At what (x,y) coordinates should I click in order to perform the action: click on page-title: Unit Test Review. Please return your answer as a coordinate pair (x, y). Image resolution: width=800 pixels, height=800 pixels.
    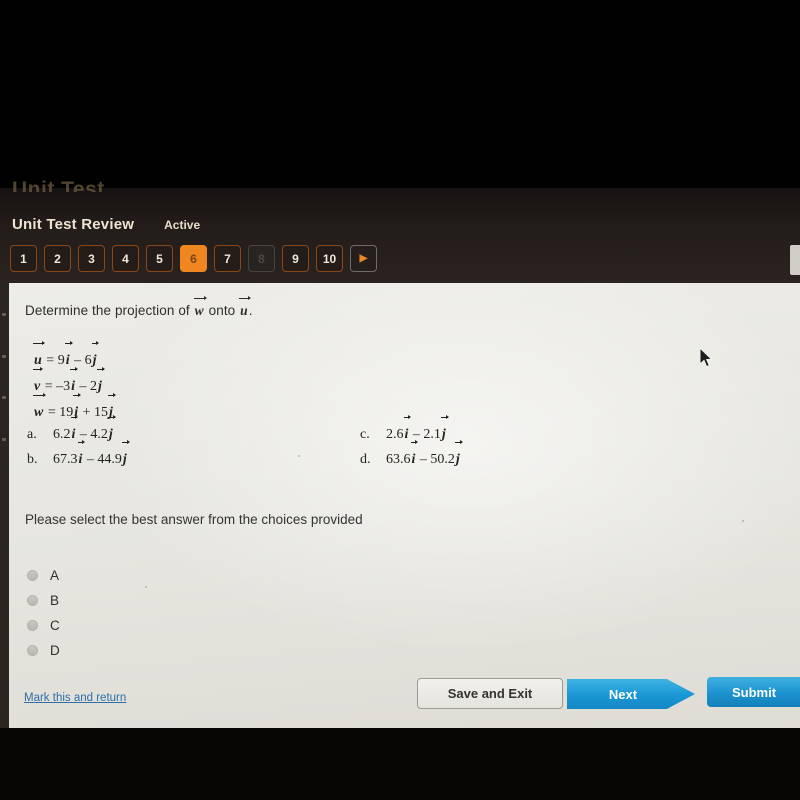
    Looking at the image, I should click on (73, 224).